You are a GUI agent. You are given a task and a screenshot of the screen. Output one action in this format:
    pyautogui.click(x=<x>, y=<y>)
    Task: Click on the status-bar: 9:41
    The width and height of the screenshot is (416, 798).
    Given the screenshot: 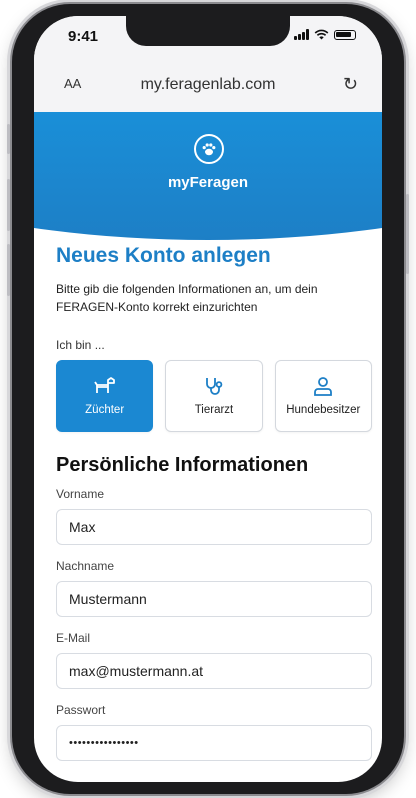 What is the action you would take?
    pyautogui.click(x=208, y=38)
    